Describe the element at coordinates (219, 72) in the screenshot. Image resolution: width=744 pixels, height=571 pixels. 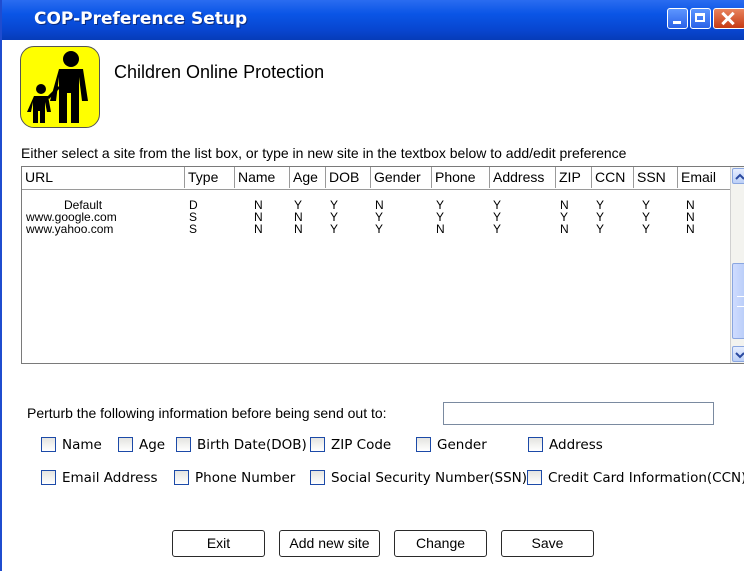
I see `app-title: Children Online Protection` at that location.